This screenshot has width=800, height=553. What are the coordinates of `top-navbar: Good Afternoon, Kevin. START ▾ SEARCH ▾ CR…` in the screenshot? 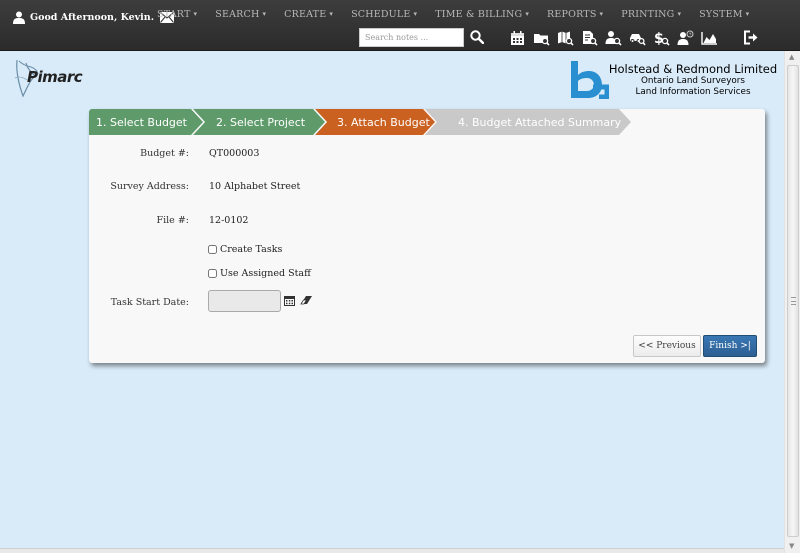 It's located at (400, 25).